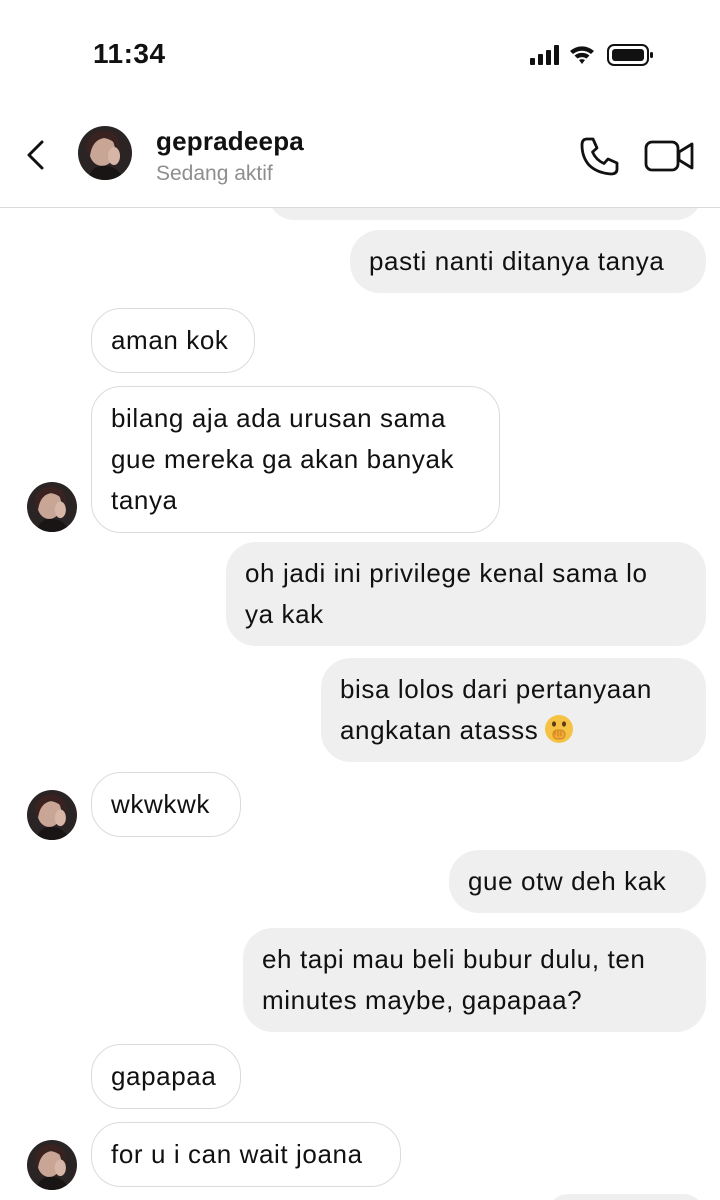 Image resolution: width=720 pixels, height=1200 pixels. I want to click on message-bubble-received: wkwkwk, so click(166, 804).